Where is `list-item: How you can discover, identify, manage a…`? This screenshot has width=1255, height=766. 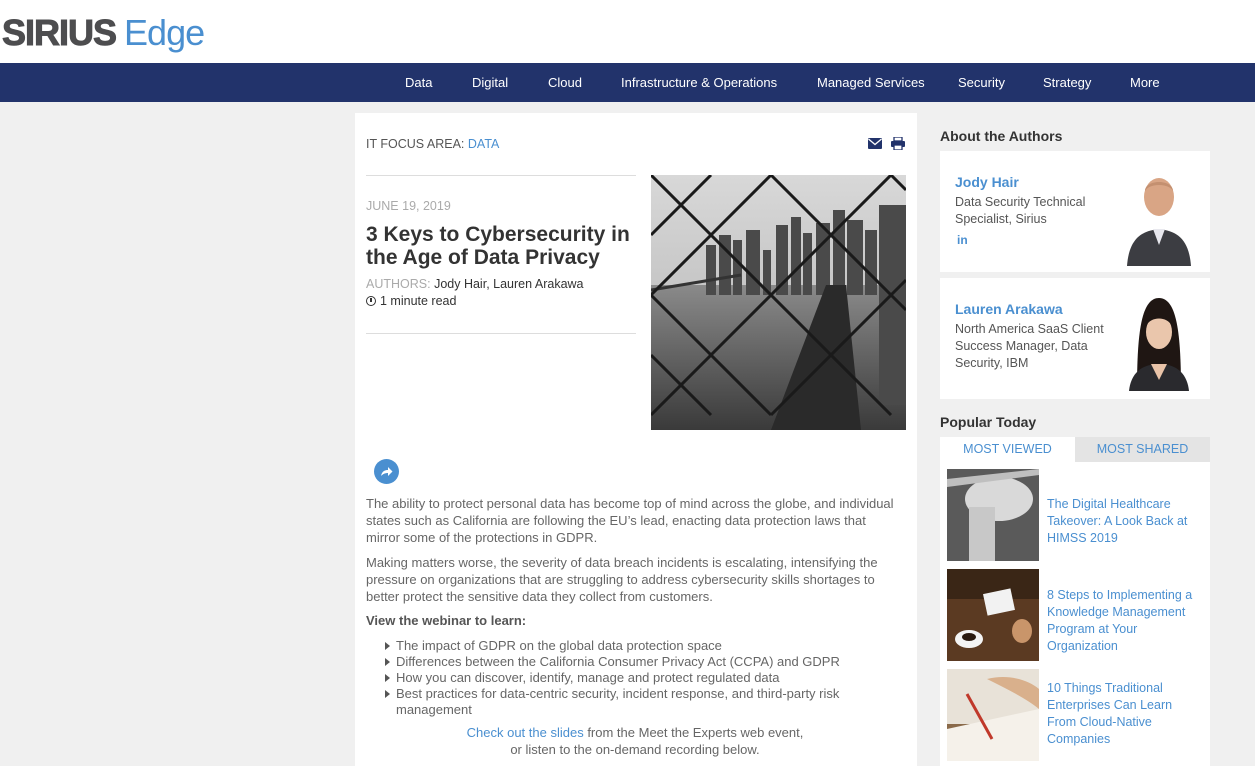 list-item: How you can discover, identify, manage a… is located at coordinates (634, 678).